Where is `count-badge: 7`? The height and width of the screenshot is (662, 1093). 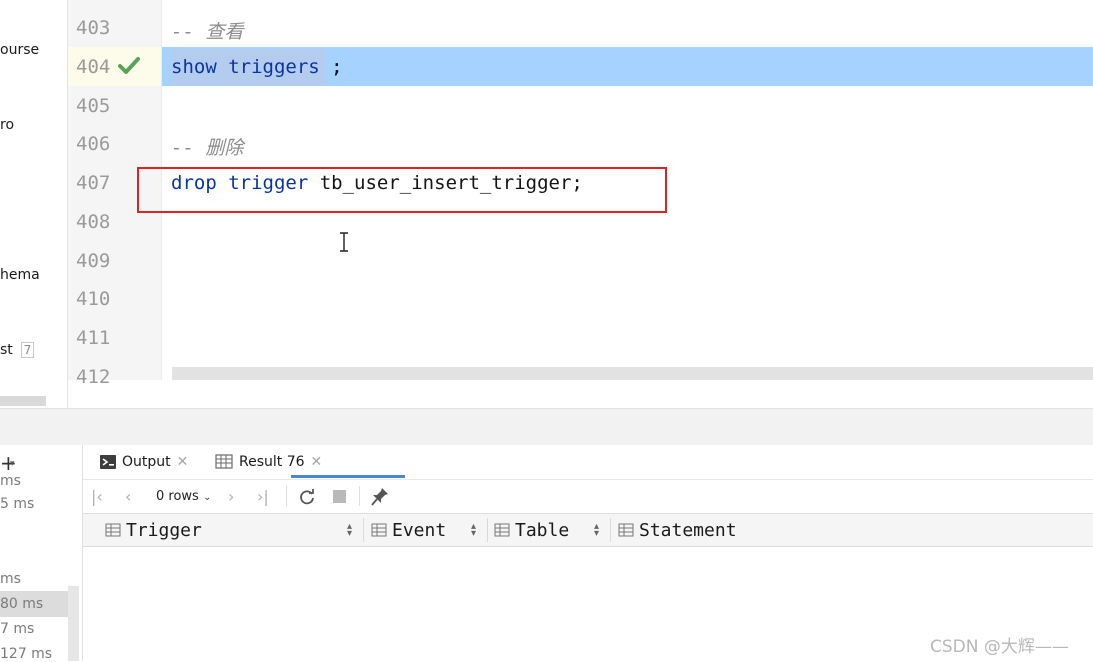
count-badge: 7 is located at coordinates (27, 350).